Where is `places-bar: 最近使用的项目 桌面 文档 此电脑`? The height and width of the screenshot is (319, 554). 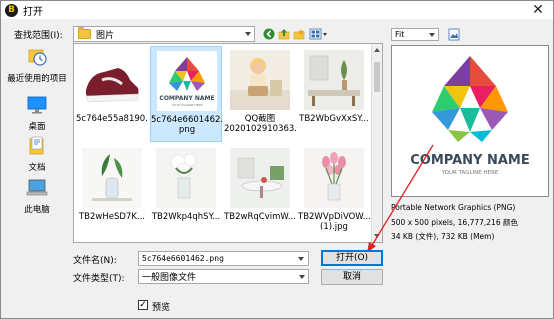 places-bar: 最近使用的项目 桌面 文档 此电脑 is located at coordinates (37, 132).